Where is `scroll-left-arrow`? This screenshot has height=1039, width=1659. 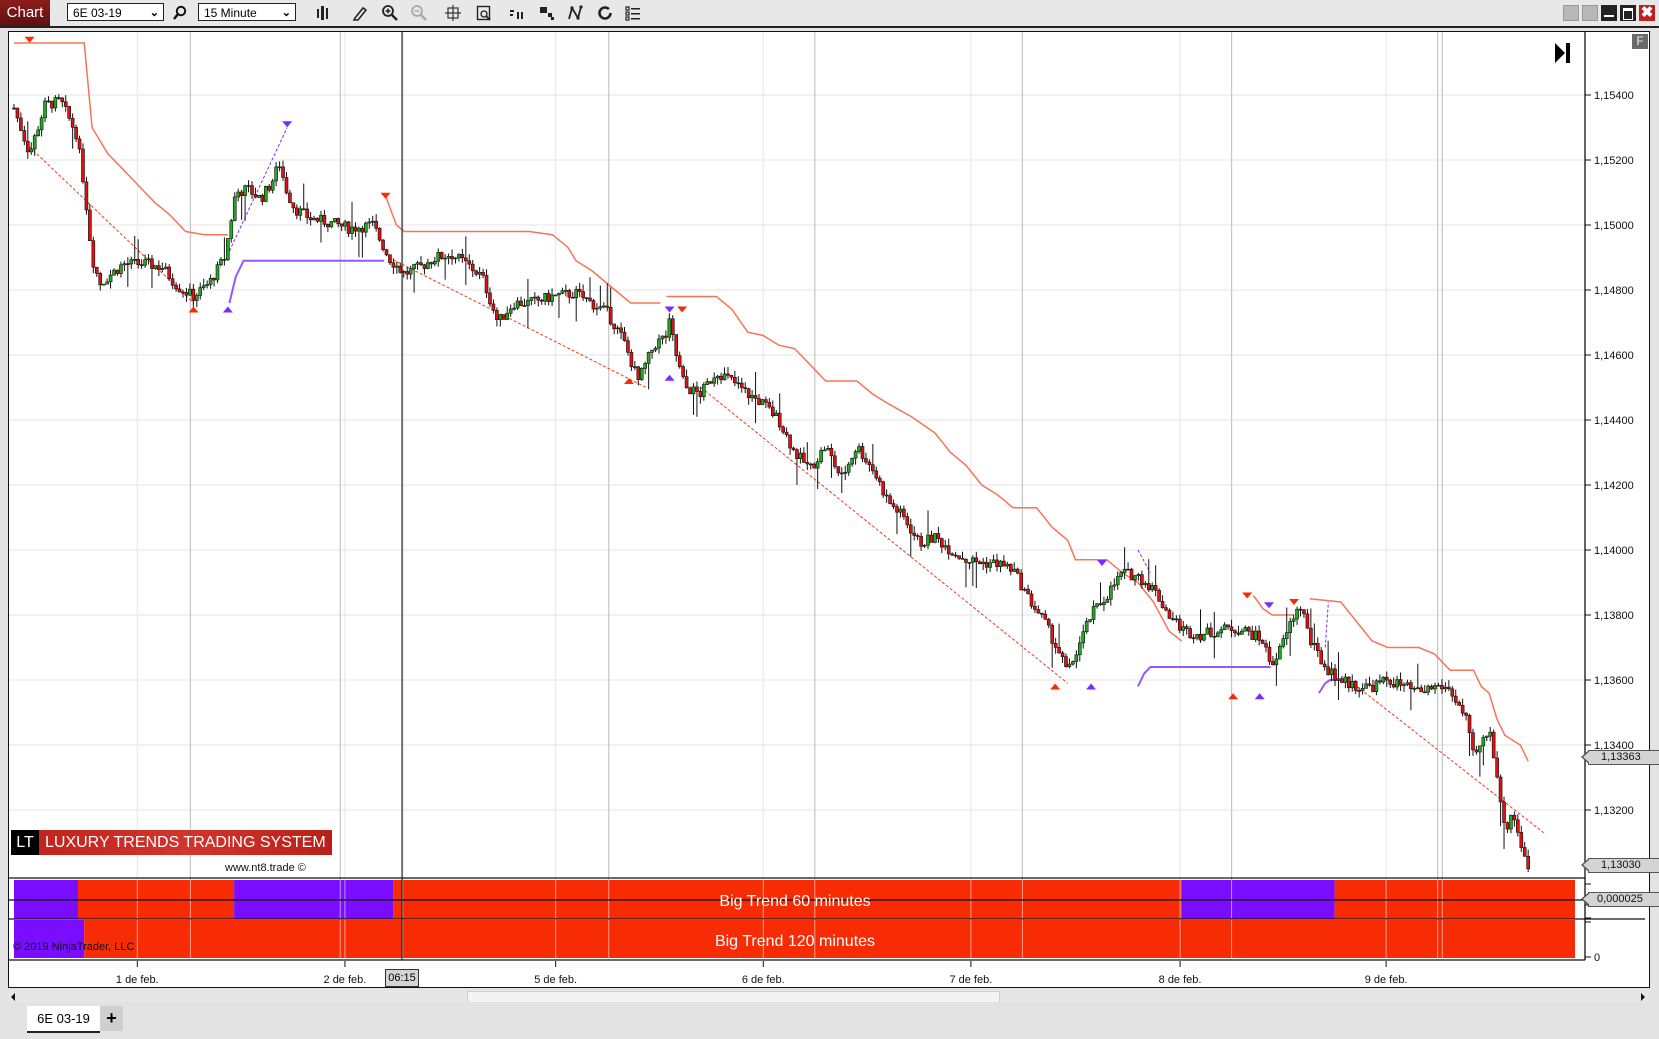
scroll-left-arrow is located at coordinates (13, 997).